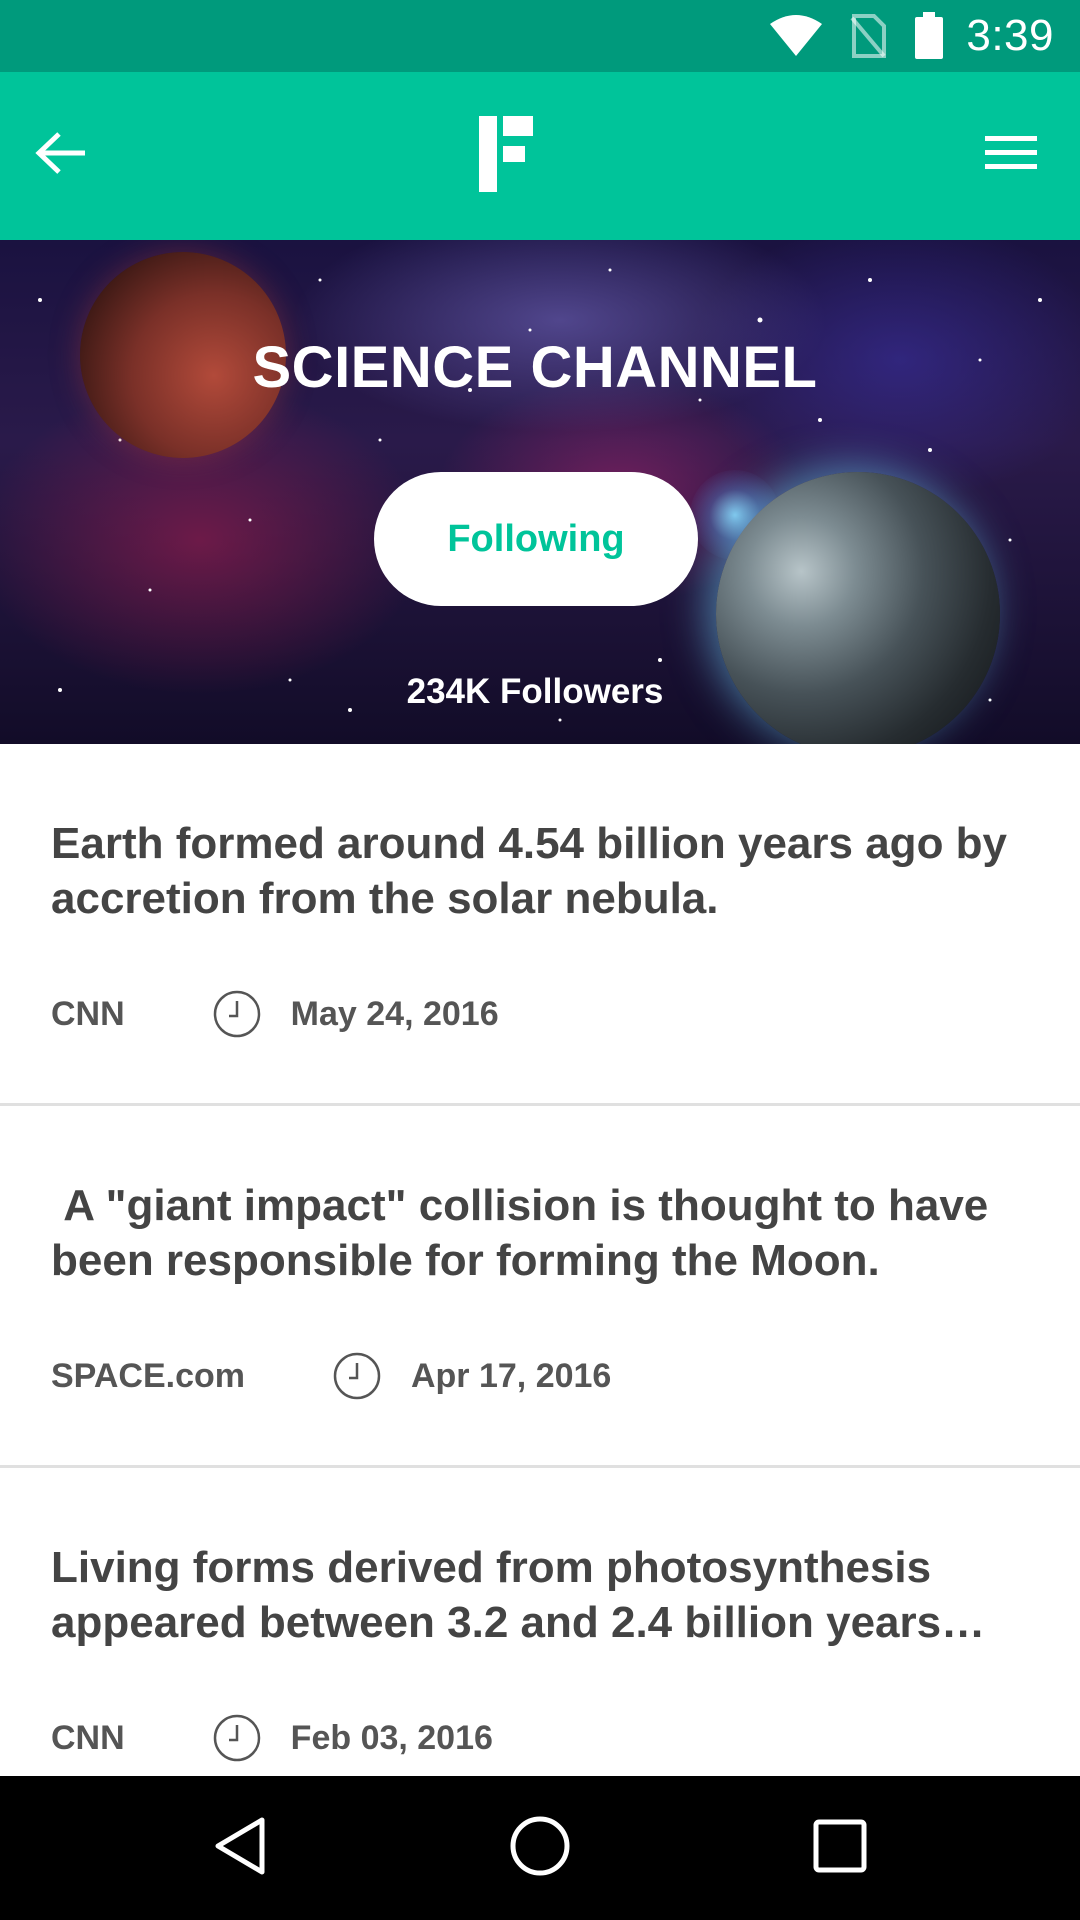  I want to click on article-meta: SPACE.com Apr 17, 2016, so click(331, 1376).